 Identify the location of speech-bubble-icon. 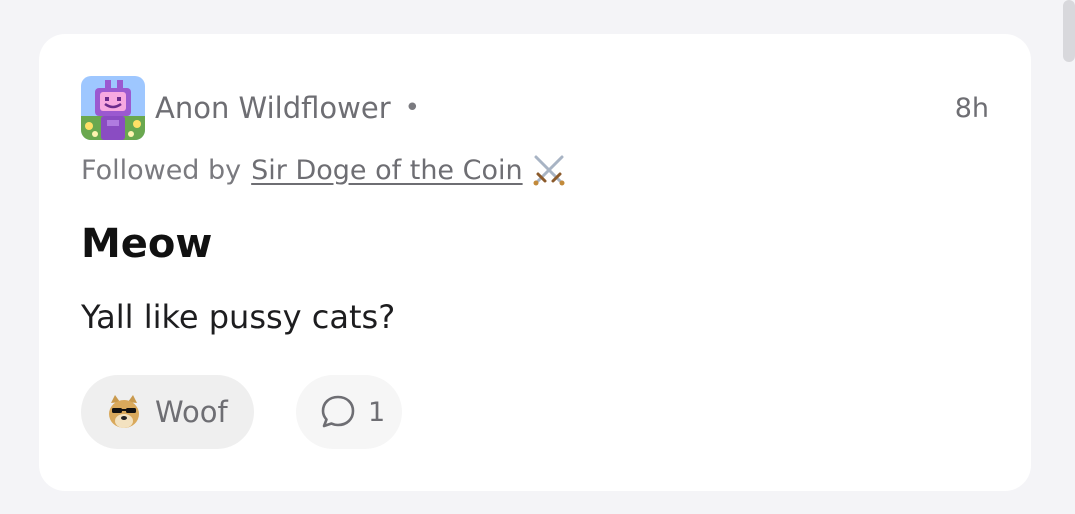
(338, 411).